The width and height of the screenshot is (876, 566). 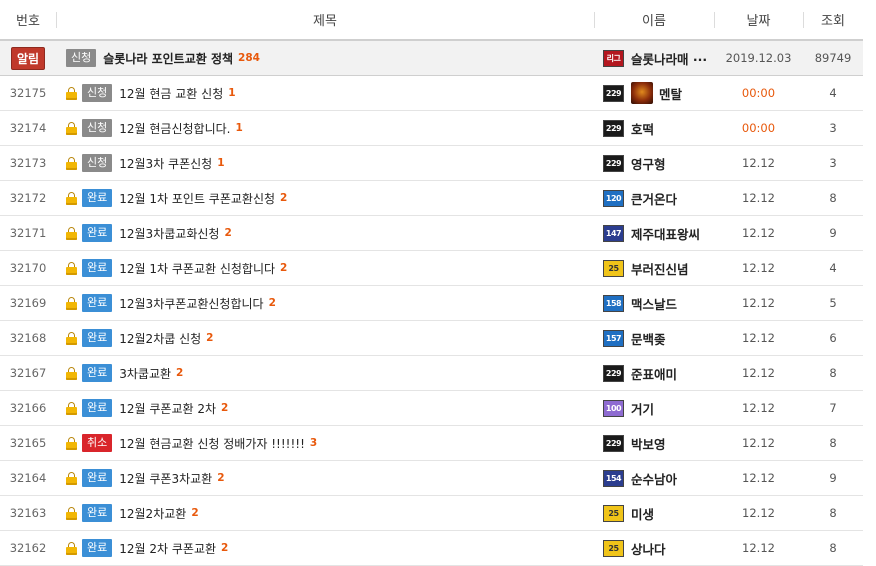 I want to click on post-subject-link: 12월 현금 교환 신청, so click(x=171, y=93).